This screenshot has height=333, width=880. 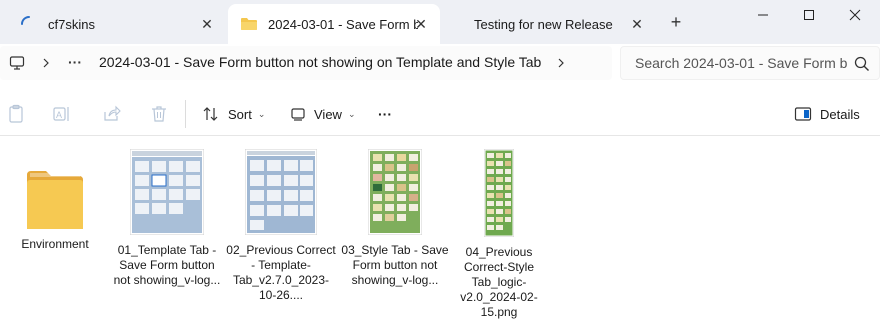 What do you see at coordinates (861, 63) in the screenshot?
I see `search-icon` at bounding box center [861, 63].